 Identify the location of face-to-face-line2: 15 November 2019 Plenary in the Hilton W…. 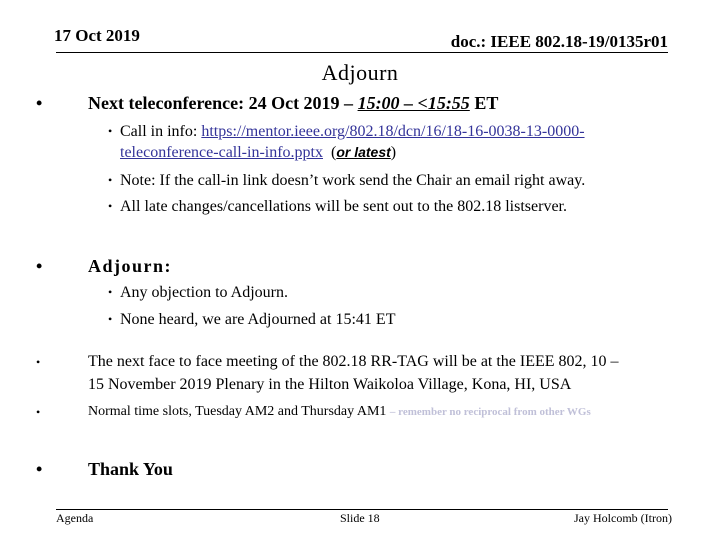
(330, 384).